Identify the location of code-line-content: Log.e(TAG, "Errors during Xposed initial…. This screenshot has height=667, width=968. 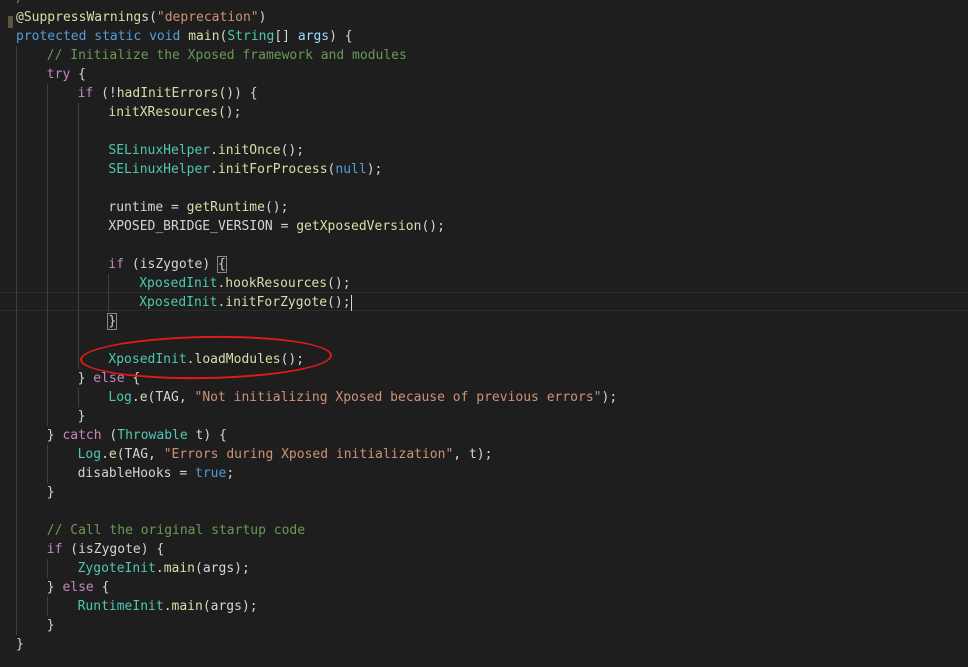
(285, 454).